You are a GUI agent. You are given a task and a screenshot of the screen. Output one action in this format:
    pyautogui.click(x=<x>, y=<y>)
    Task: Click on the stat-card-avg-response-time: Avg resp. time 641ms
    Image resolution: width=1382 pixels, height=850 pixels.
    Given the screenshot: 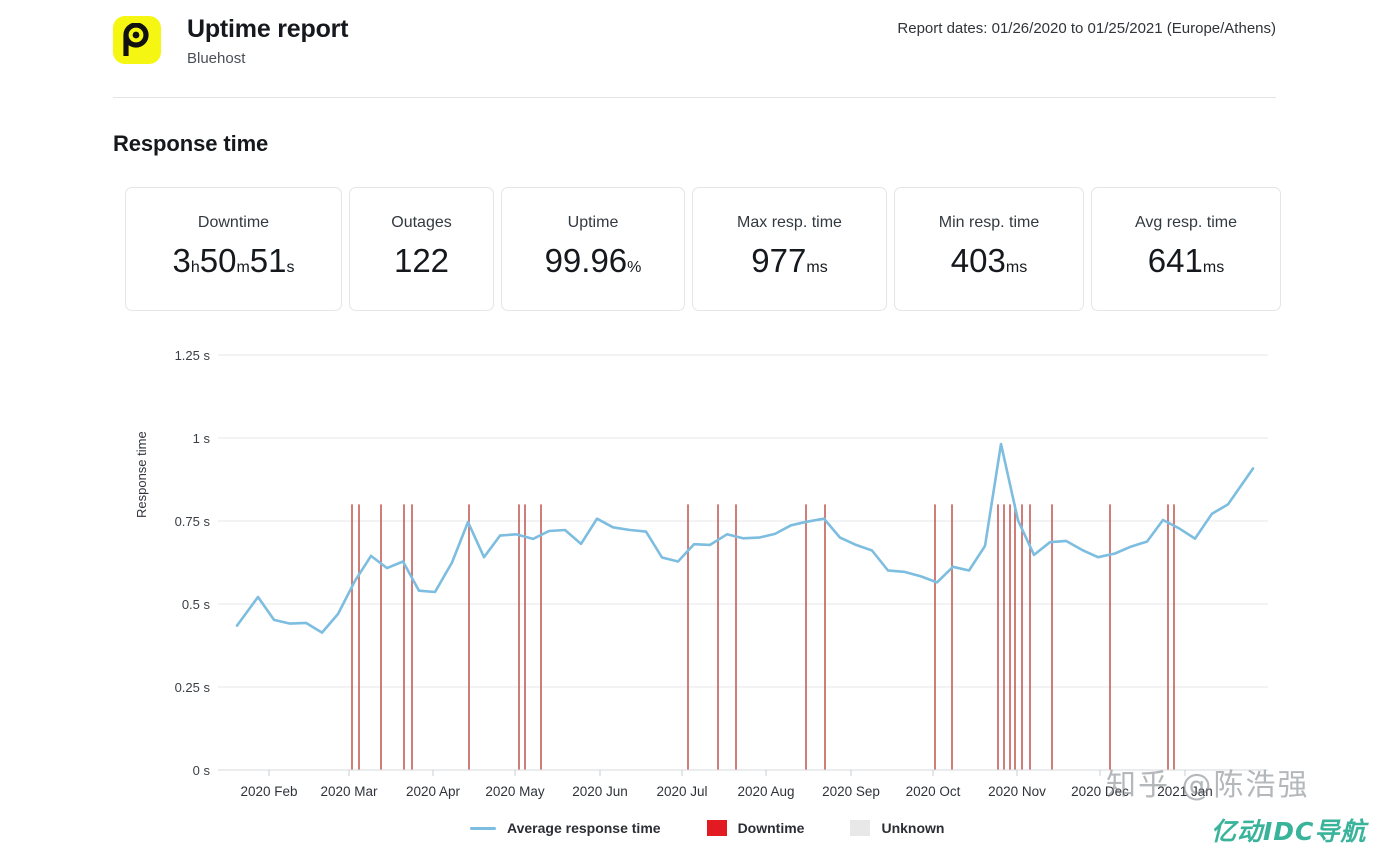 What is the action you would take?
    pyautogui.click(x=1186, y=249)
    